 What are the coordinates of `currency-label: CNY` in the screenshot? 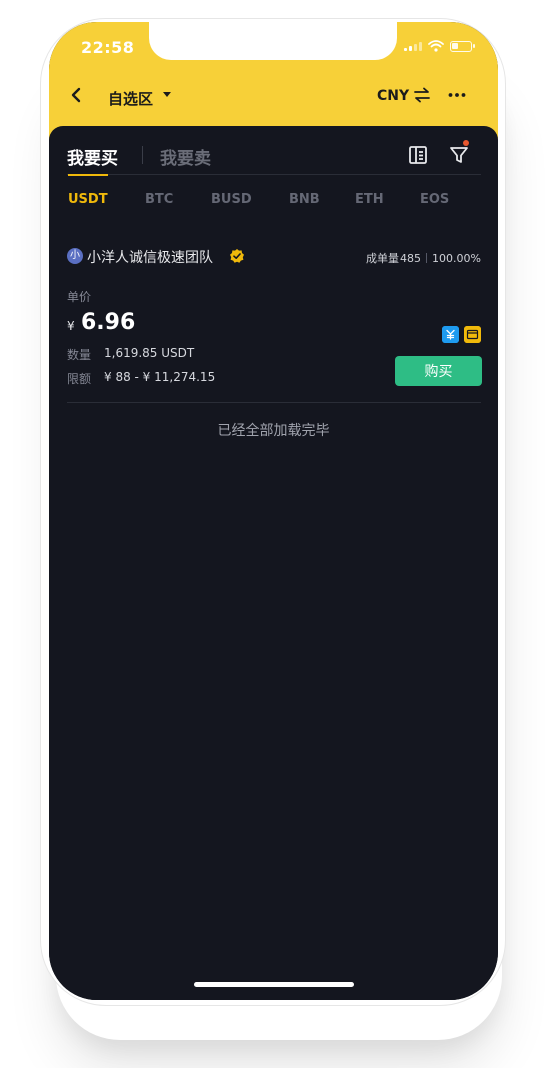 It's located at (393, 96).